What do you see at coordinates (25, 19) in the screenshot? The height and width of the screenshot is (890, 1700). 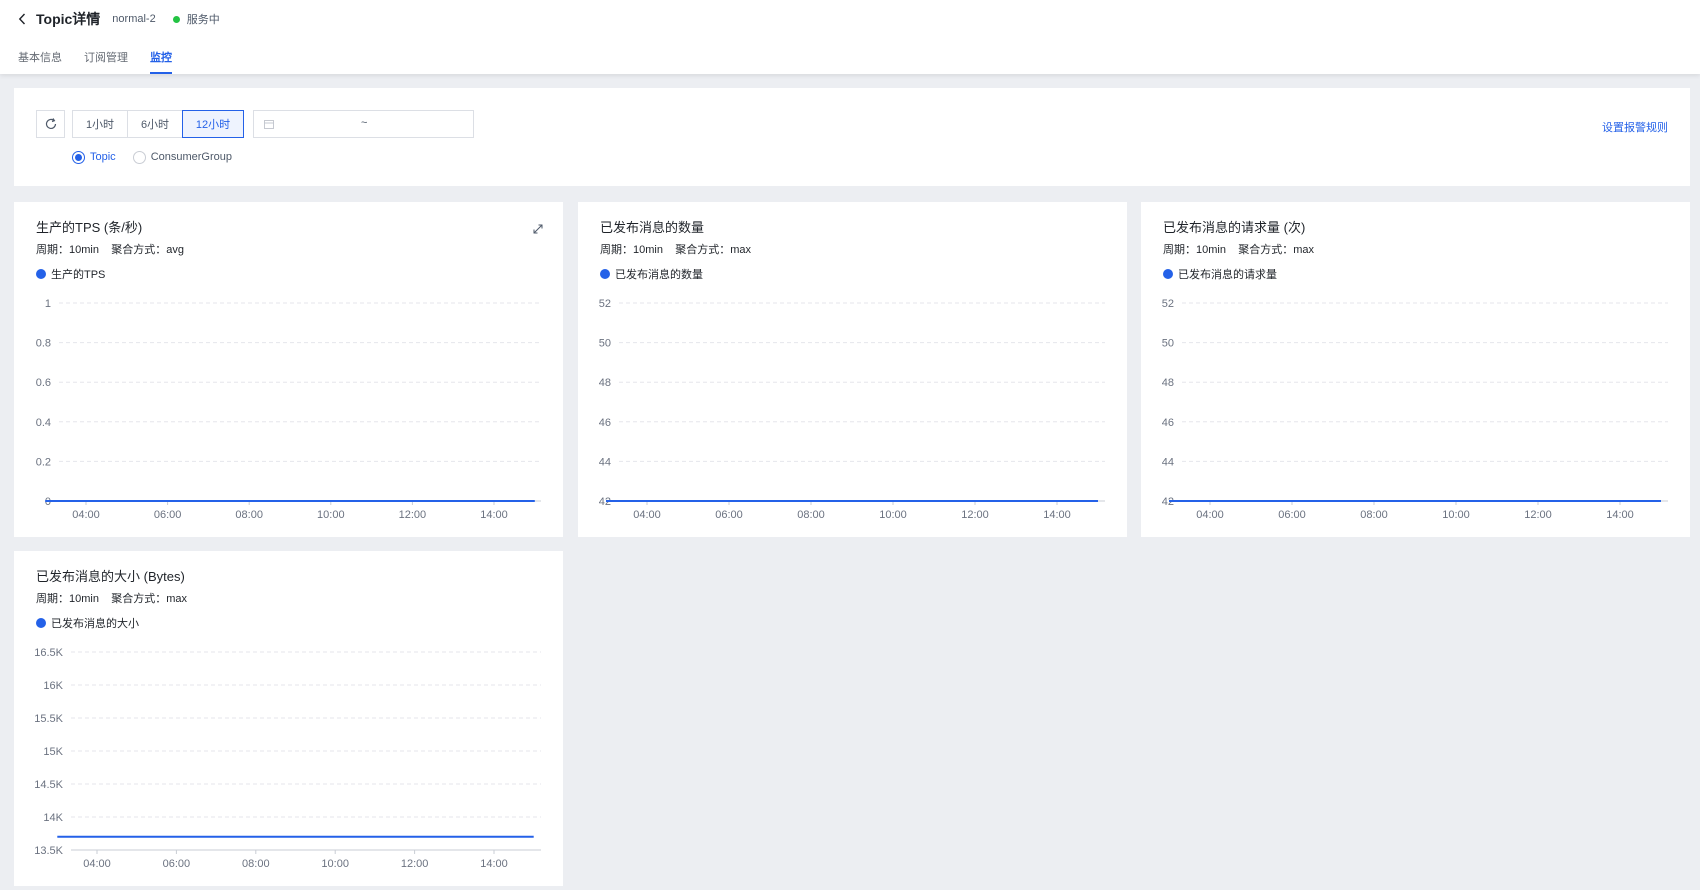 I see `chevron-left-icon` at bounding box center [25, 19].